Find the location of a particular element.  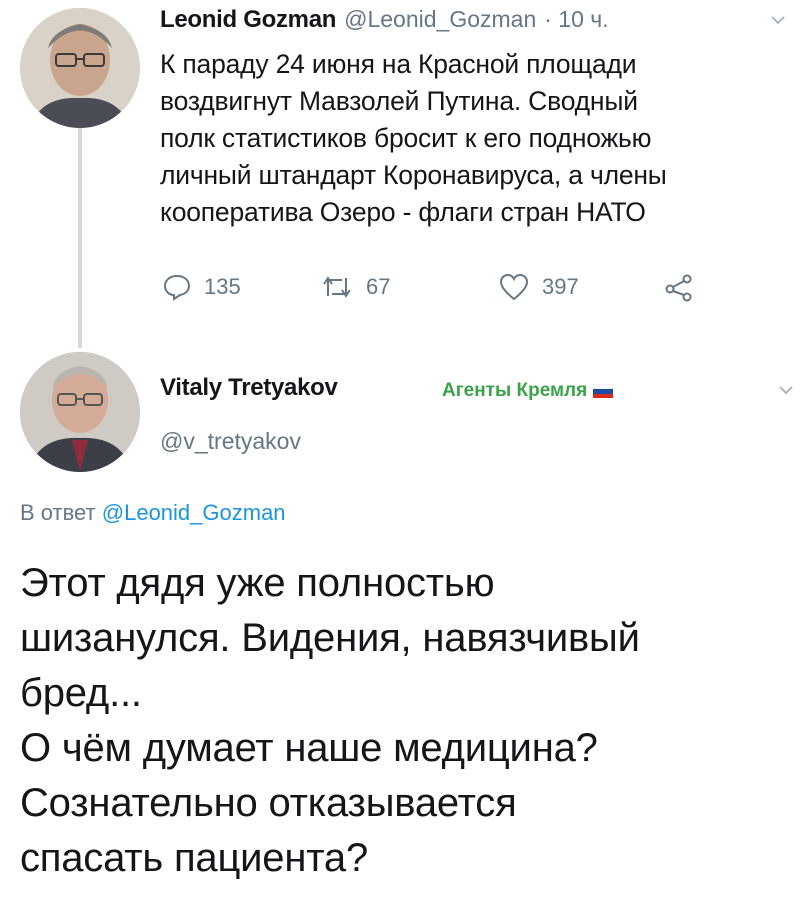

tweet-text-line: кооператива Озеро - флаги стран НАТО is located at coordinates (403, 212).